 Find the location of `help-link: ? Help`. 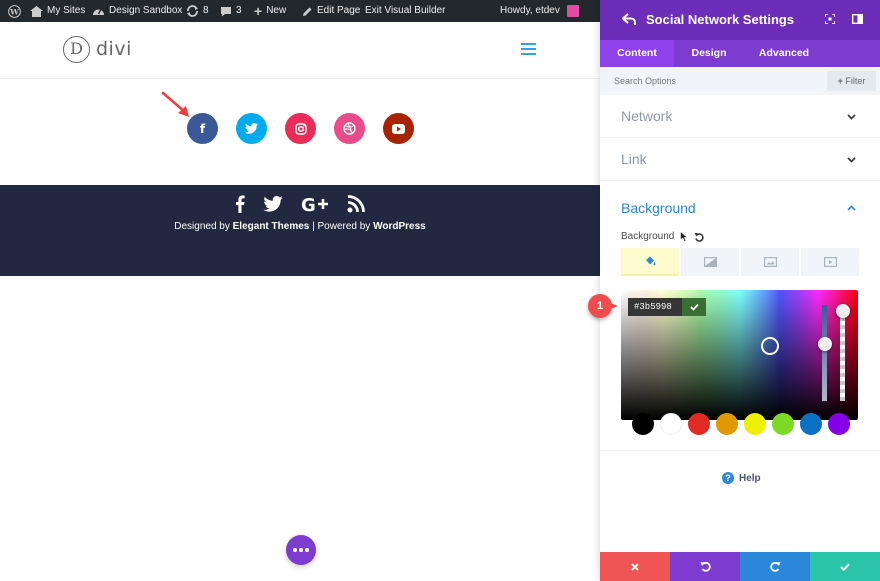

help-link: ? Help is located at coordinates (741, 478).